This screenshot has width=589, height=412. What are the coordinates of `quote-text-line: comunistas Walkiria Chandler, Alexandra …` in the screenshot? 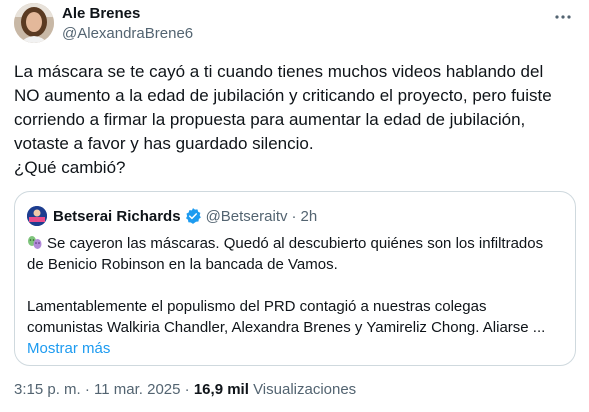 It's located at (286, 327).